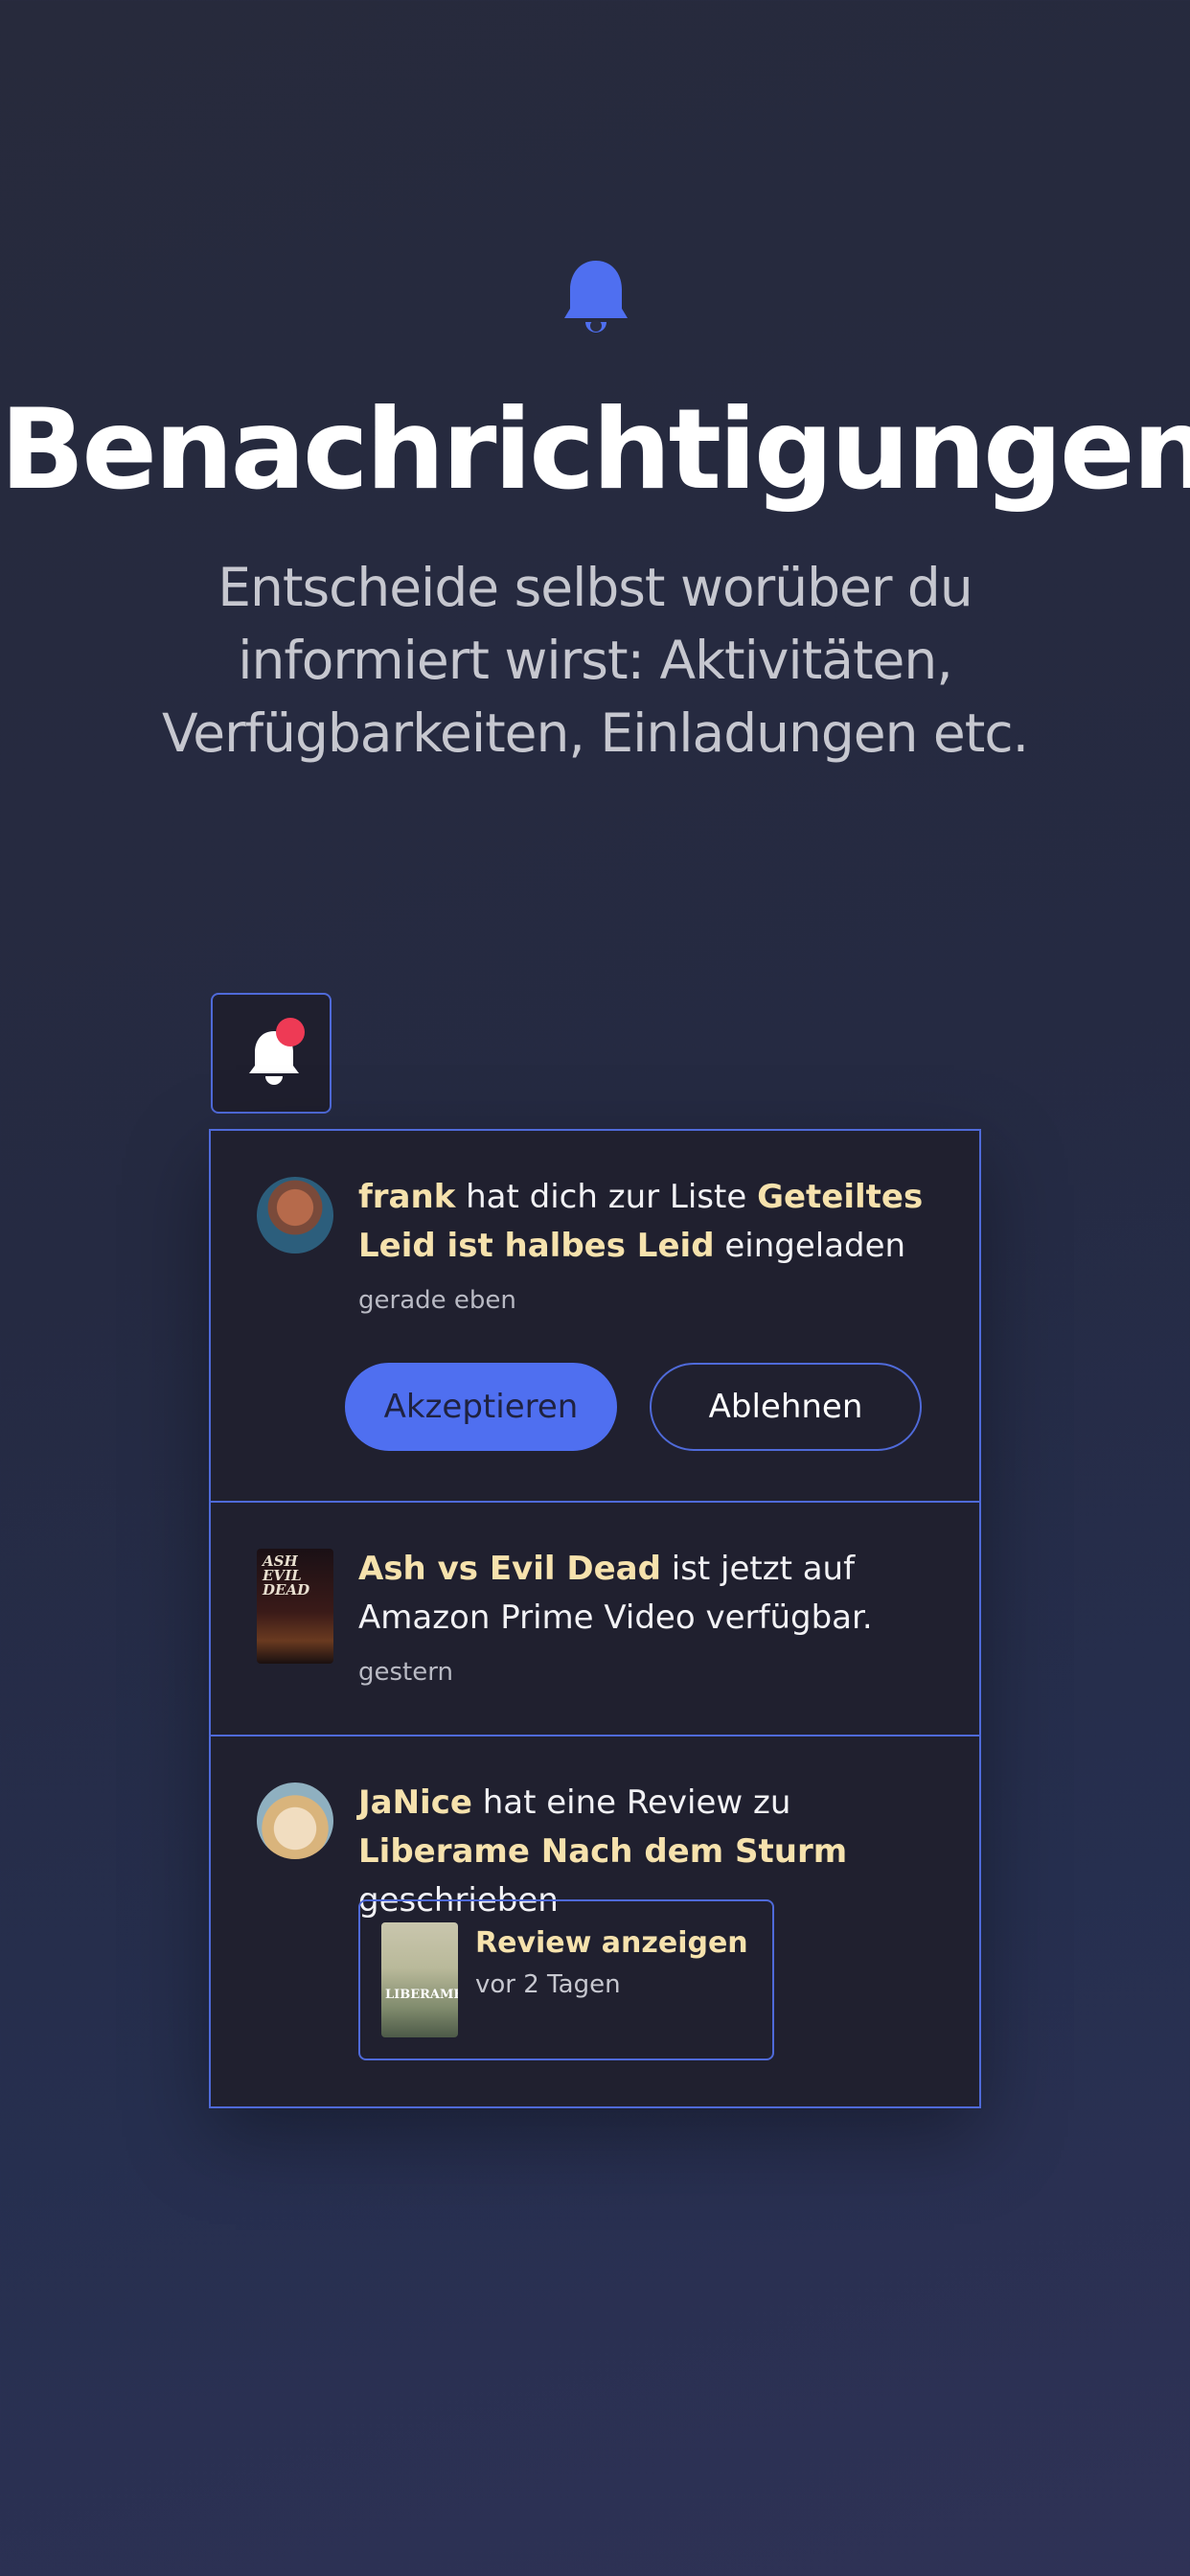 The height and width of the screenshot is (2576, 1190). I want to click on message-text: hat eine Review zu, so click(631, 1802).